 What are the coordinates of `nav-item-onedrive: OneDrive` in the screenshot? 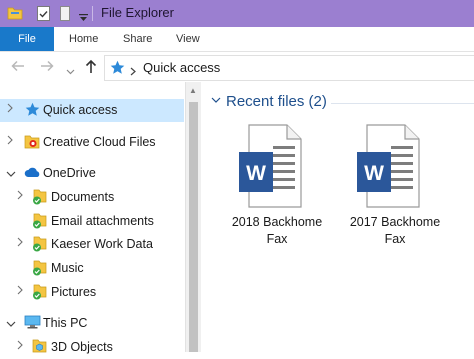 It's located at (92, 173).